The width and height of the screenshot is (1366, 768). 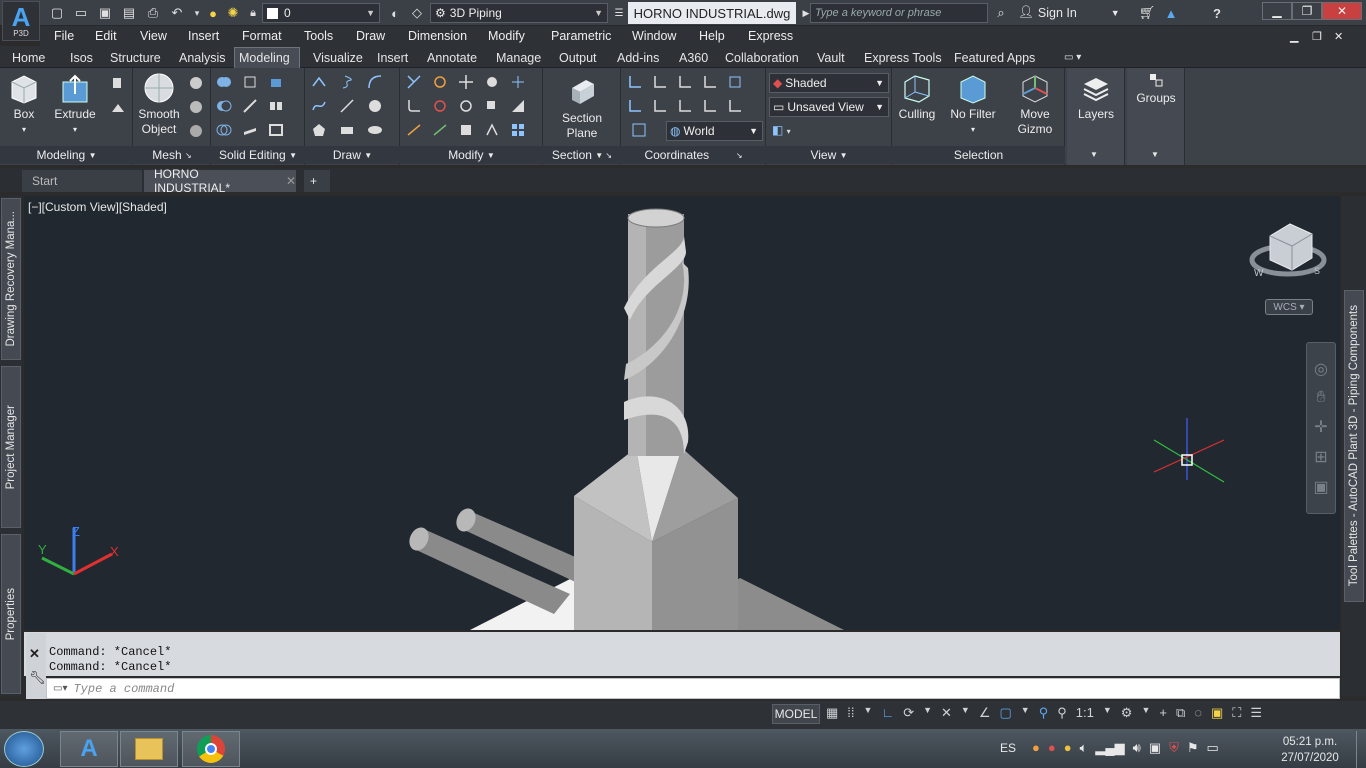 What do you see at coordinates (714, 131) in the screenshot?
I see `ucs-combo: ◍ World ▼` at bounding box center [714, 131].